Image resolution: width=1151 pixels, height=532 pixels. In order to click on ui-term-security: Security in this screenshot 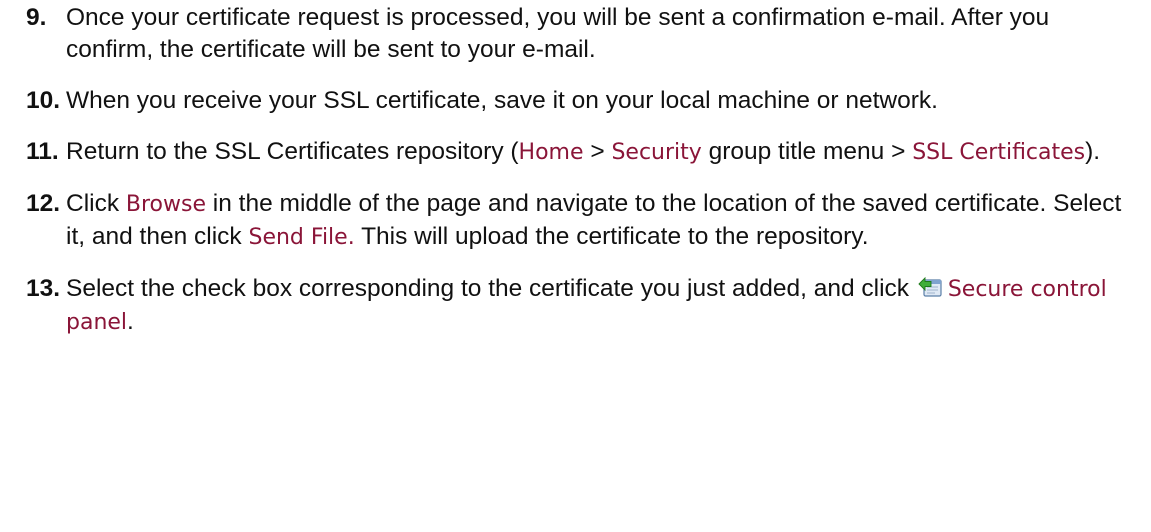, I will do `click(656, 152)`.